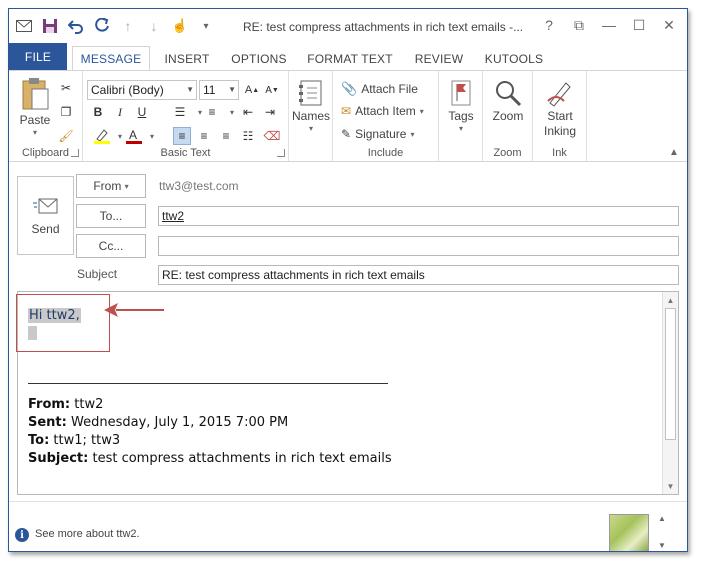  I want to click on align-right-icon: ≡, so click(226, 136).